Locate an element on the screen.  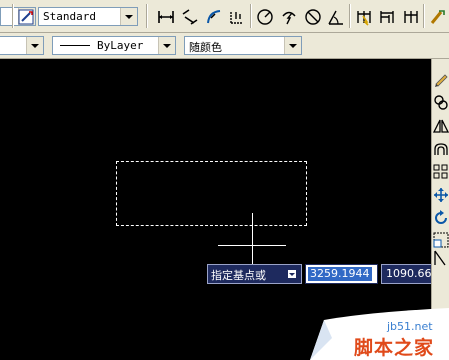
scale-icon is located at coordinates (441, 240).